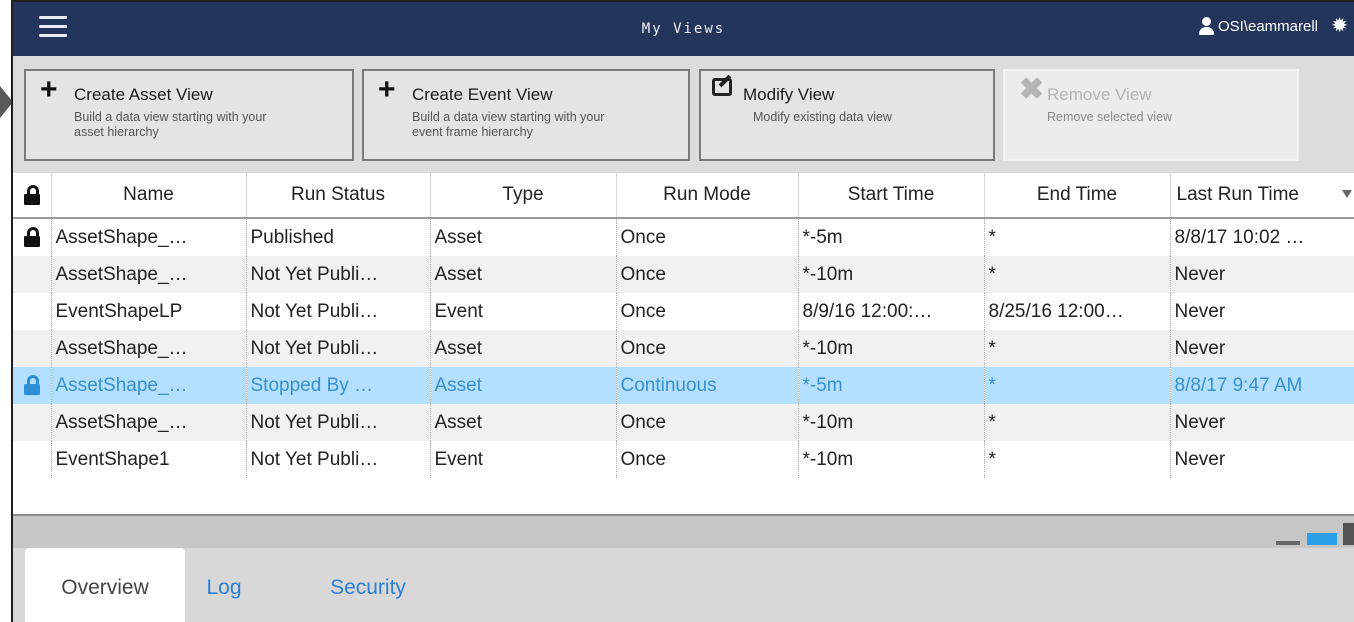 This screenshot has width=1354, height=622. What do you see at coordinates (149, 311) in the screenshot?
I see `cell-name: EventShapeLP` at bounding box center [149, 311].